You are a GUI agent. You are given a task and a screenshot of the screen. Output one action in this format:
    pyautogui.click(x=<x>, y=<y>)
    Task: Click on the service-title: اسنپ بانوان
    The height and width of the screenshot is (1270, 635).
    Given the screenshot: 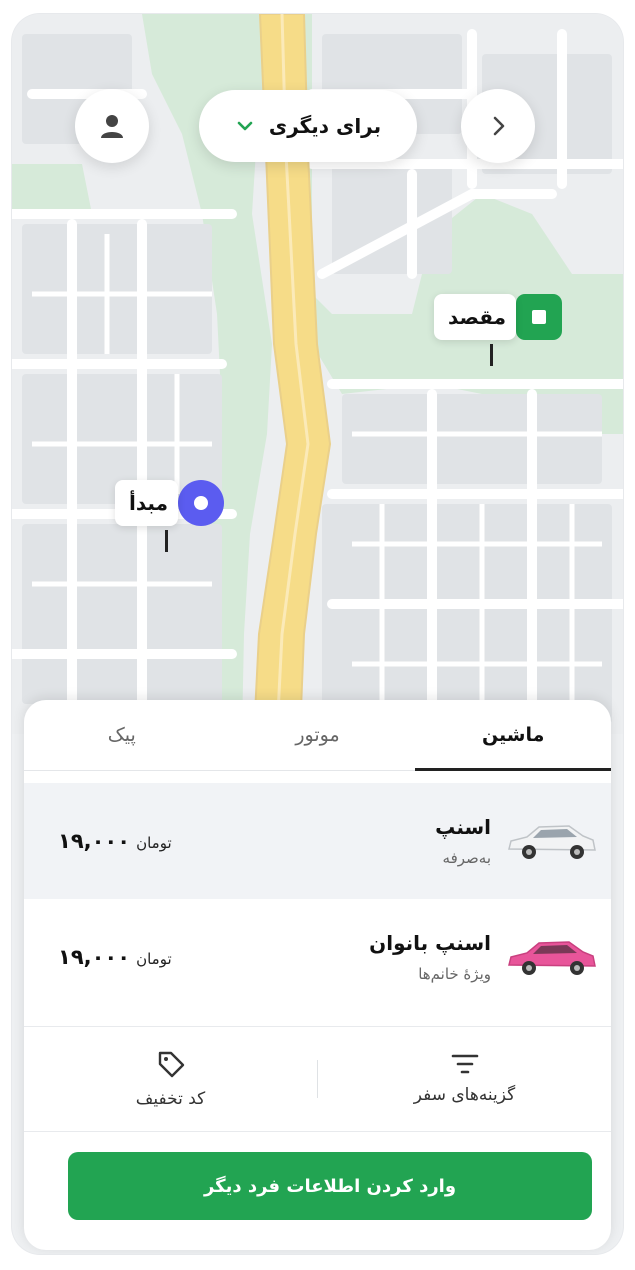 What is the action you would take?
    pyautogui.click(x=430, y=943)
    